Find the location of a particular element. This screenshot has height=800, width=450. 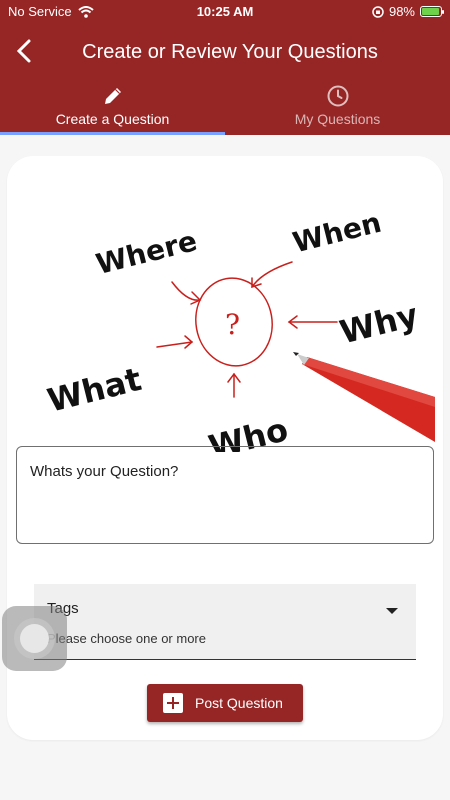

tab-bar: Create a Question My Questions is located at coordinates (225, 107).